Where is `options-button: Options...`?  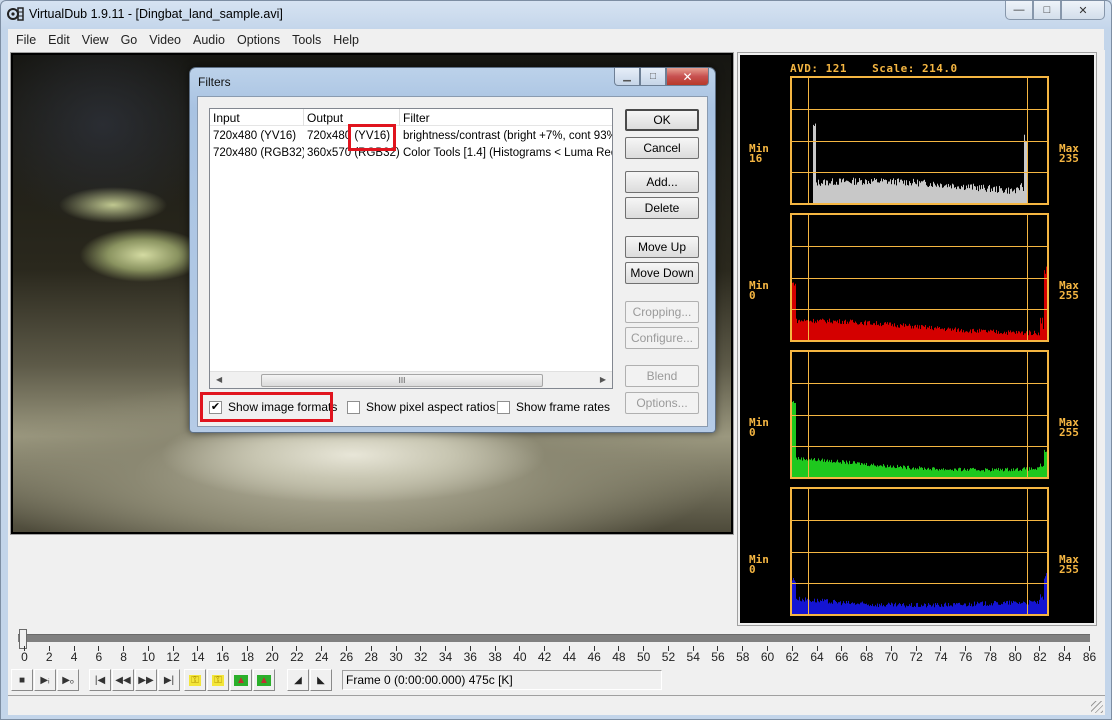
options-button: Options... is located at coordinates (662, 403).